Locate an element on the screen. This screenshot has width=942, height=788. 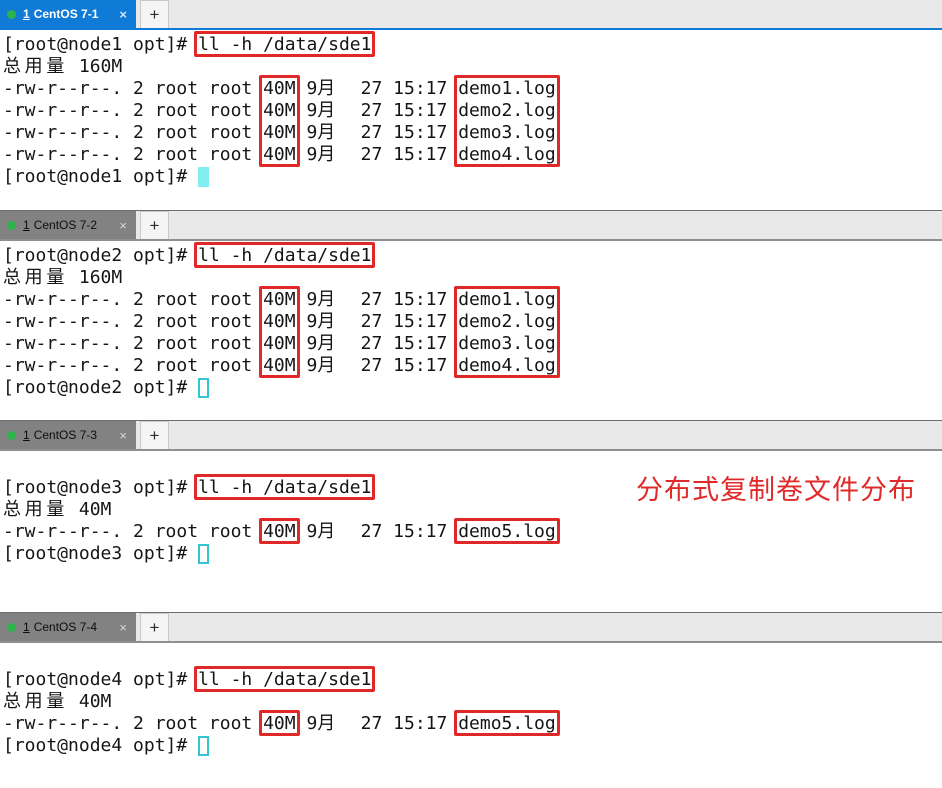
terminal-line: [root@node4 opt]# is located at coordinates (472, 746).